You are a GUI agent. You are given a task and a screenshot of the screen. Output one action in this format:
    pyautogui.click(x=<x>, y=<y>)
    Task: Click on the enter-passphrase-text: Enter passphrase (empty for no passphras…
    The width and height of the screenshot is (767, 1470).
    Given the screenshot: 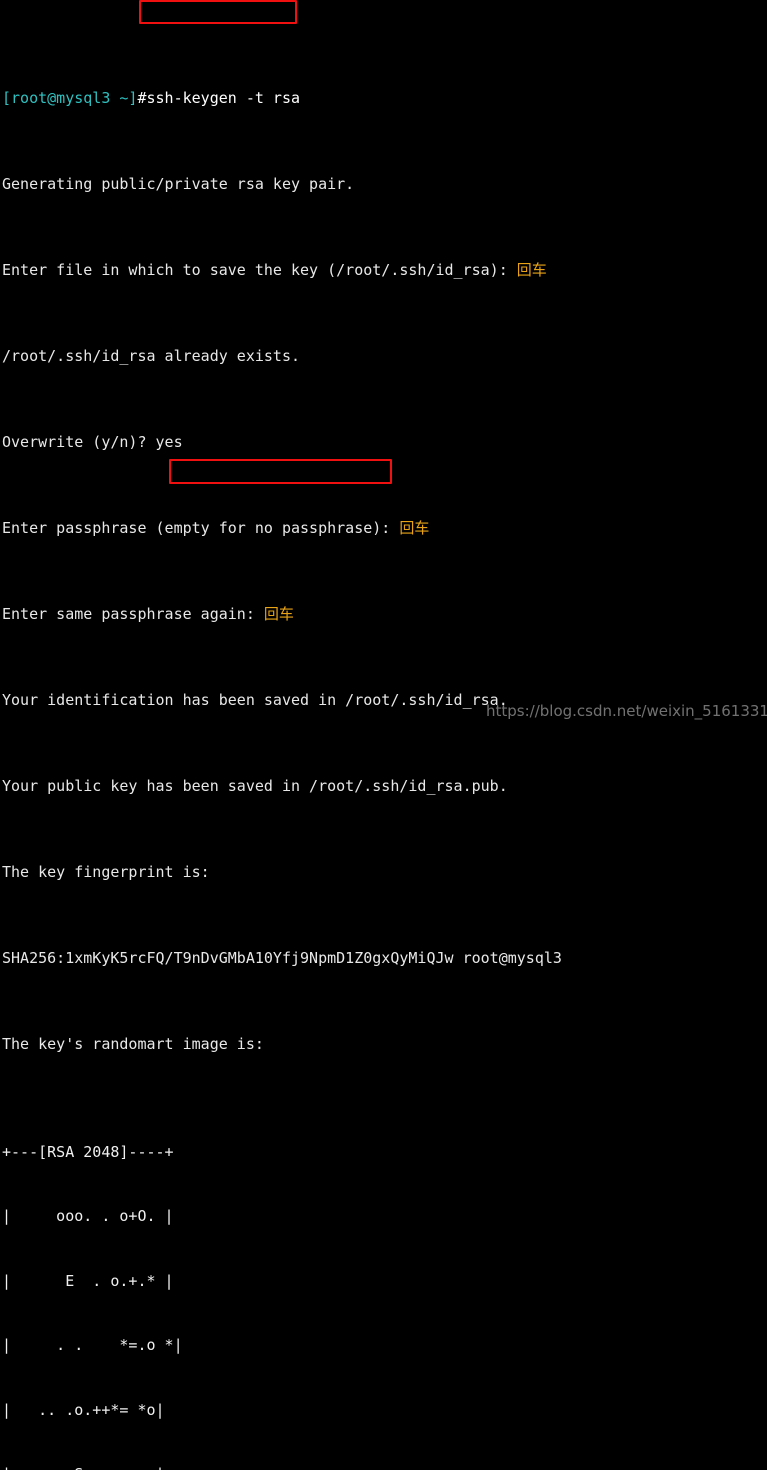 What is the action you would take?
    pyautogui.click(x=201, y=528)
    